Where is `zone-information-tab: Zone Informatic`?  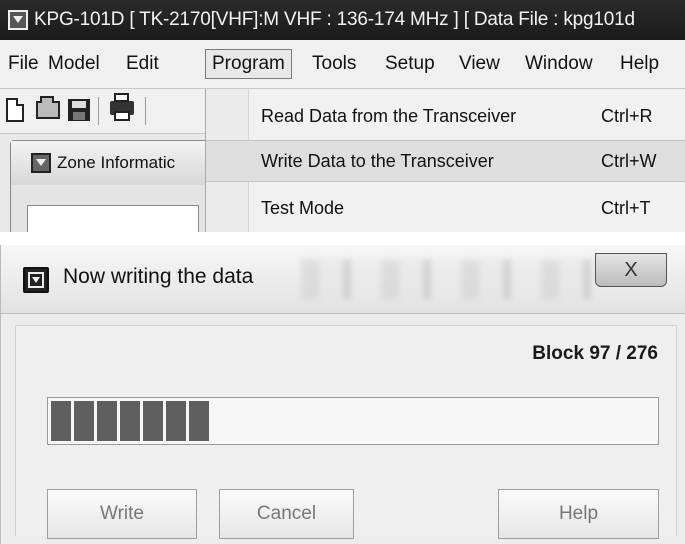
zone-information-tab: Zone Informatic is located at coordinates (109, 163).